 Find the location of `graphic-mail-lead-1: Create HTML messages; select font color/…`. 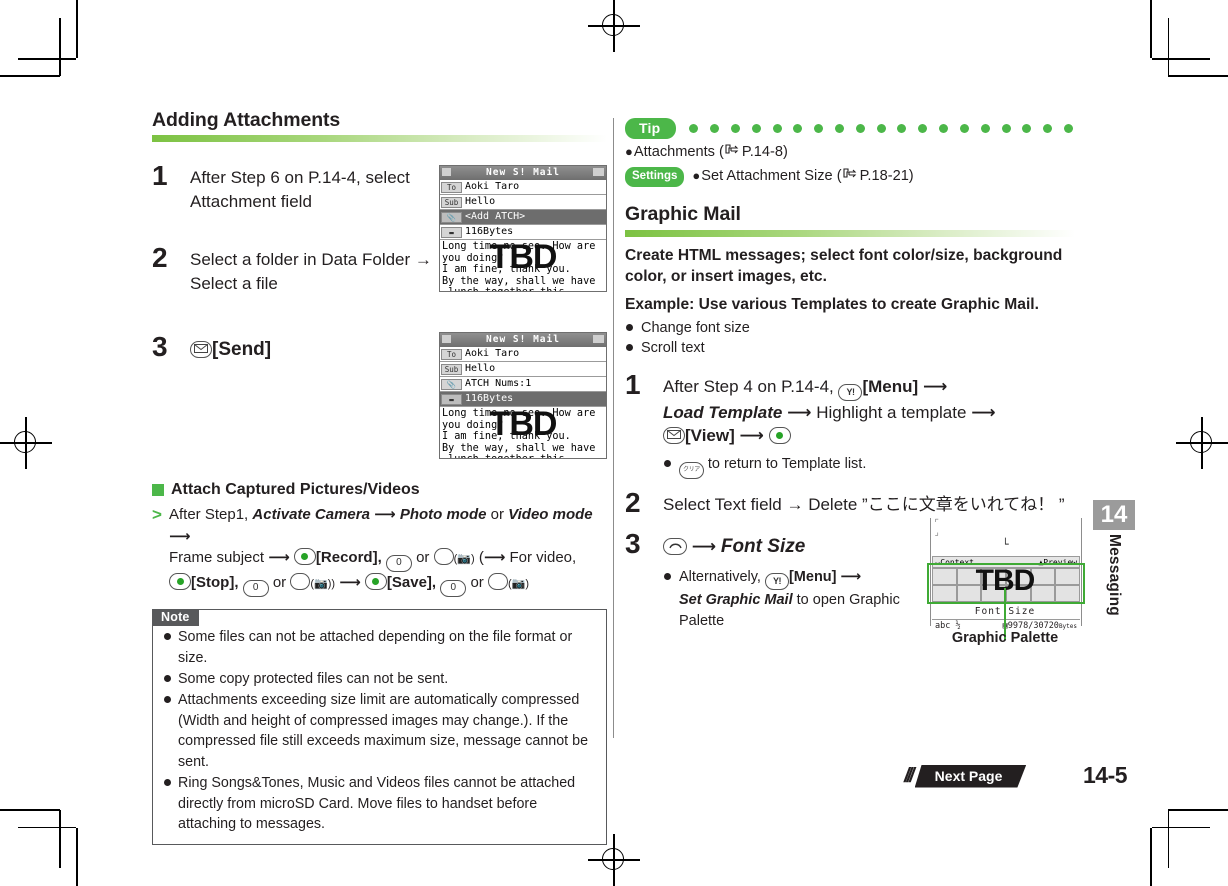

graphic-mail-lead-1: Create HTML messages; select font color/… is located at coordinates (844, 265).